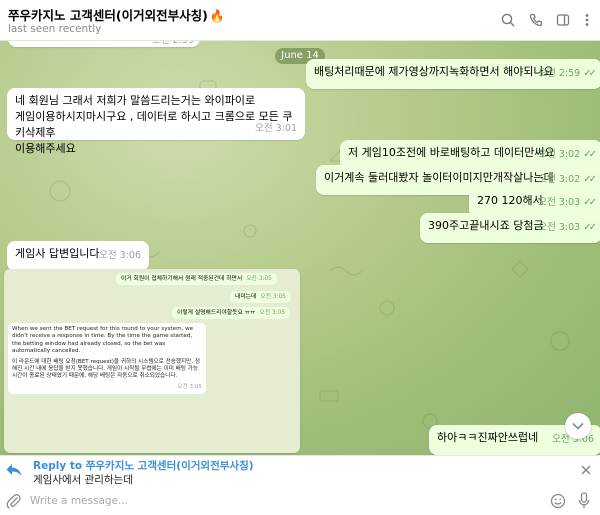 This screenshot has height=515, width=600. I want to click on message-time: 오전 3:06, so click(120, 255).